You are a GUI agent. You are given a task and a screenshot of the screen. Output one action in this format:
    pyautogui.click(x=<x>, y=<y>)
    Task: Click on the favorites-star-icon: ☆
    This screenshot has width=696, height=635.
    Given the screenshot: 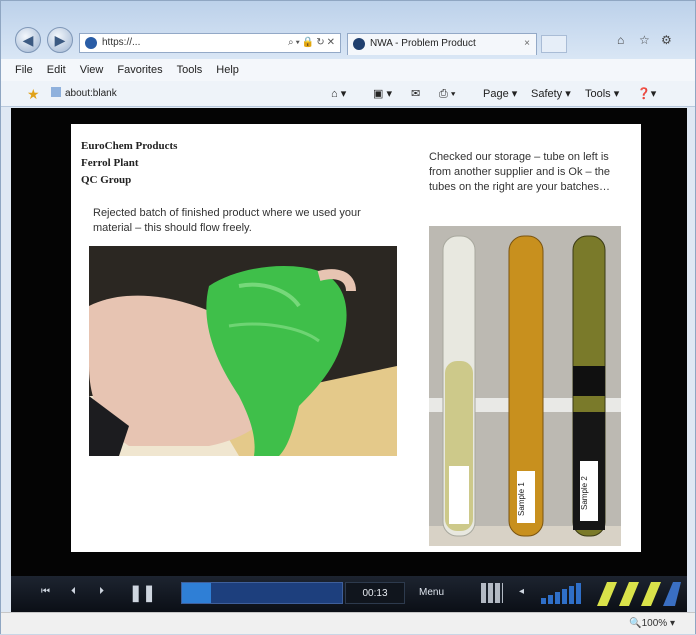 What is the action you would take?
    pyautogui.click(x=644, y=40)
    